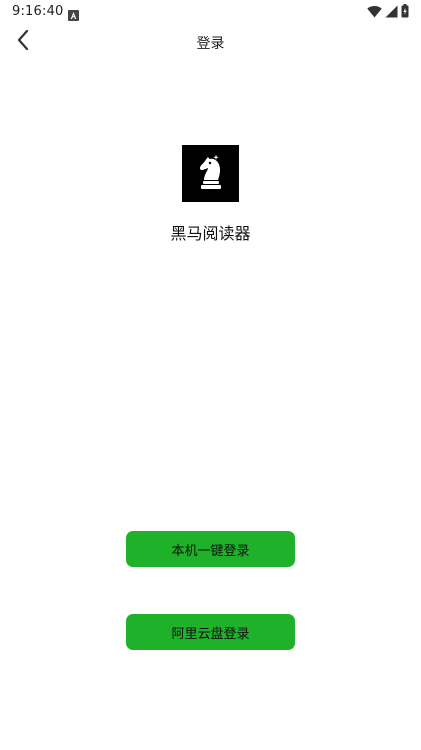 The height and width of the screenshot is (750, 421). I want to click on wifi-icon, so click(374, 12).